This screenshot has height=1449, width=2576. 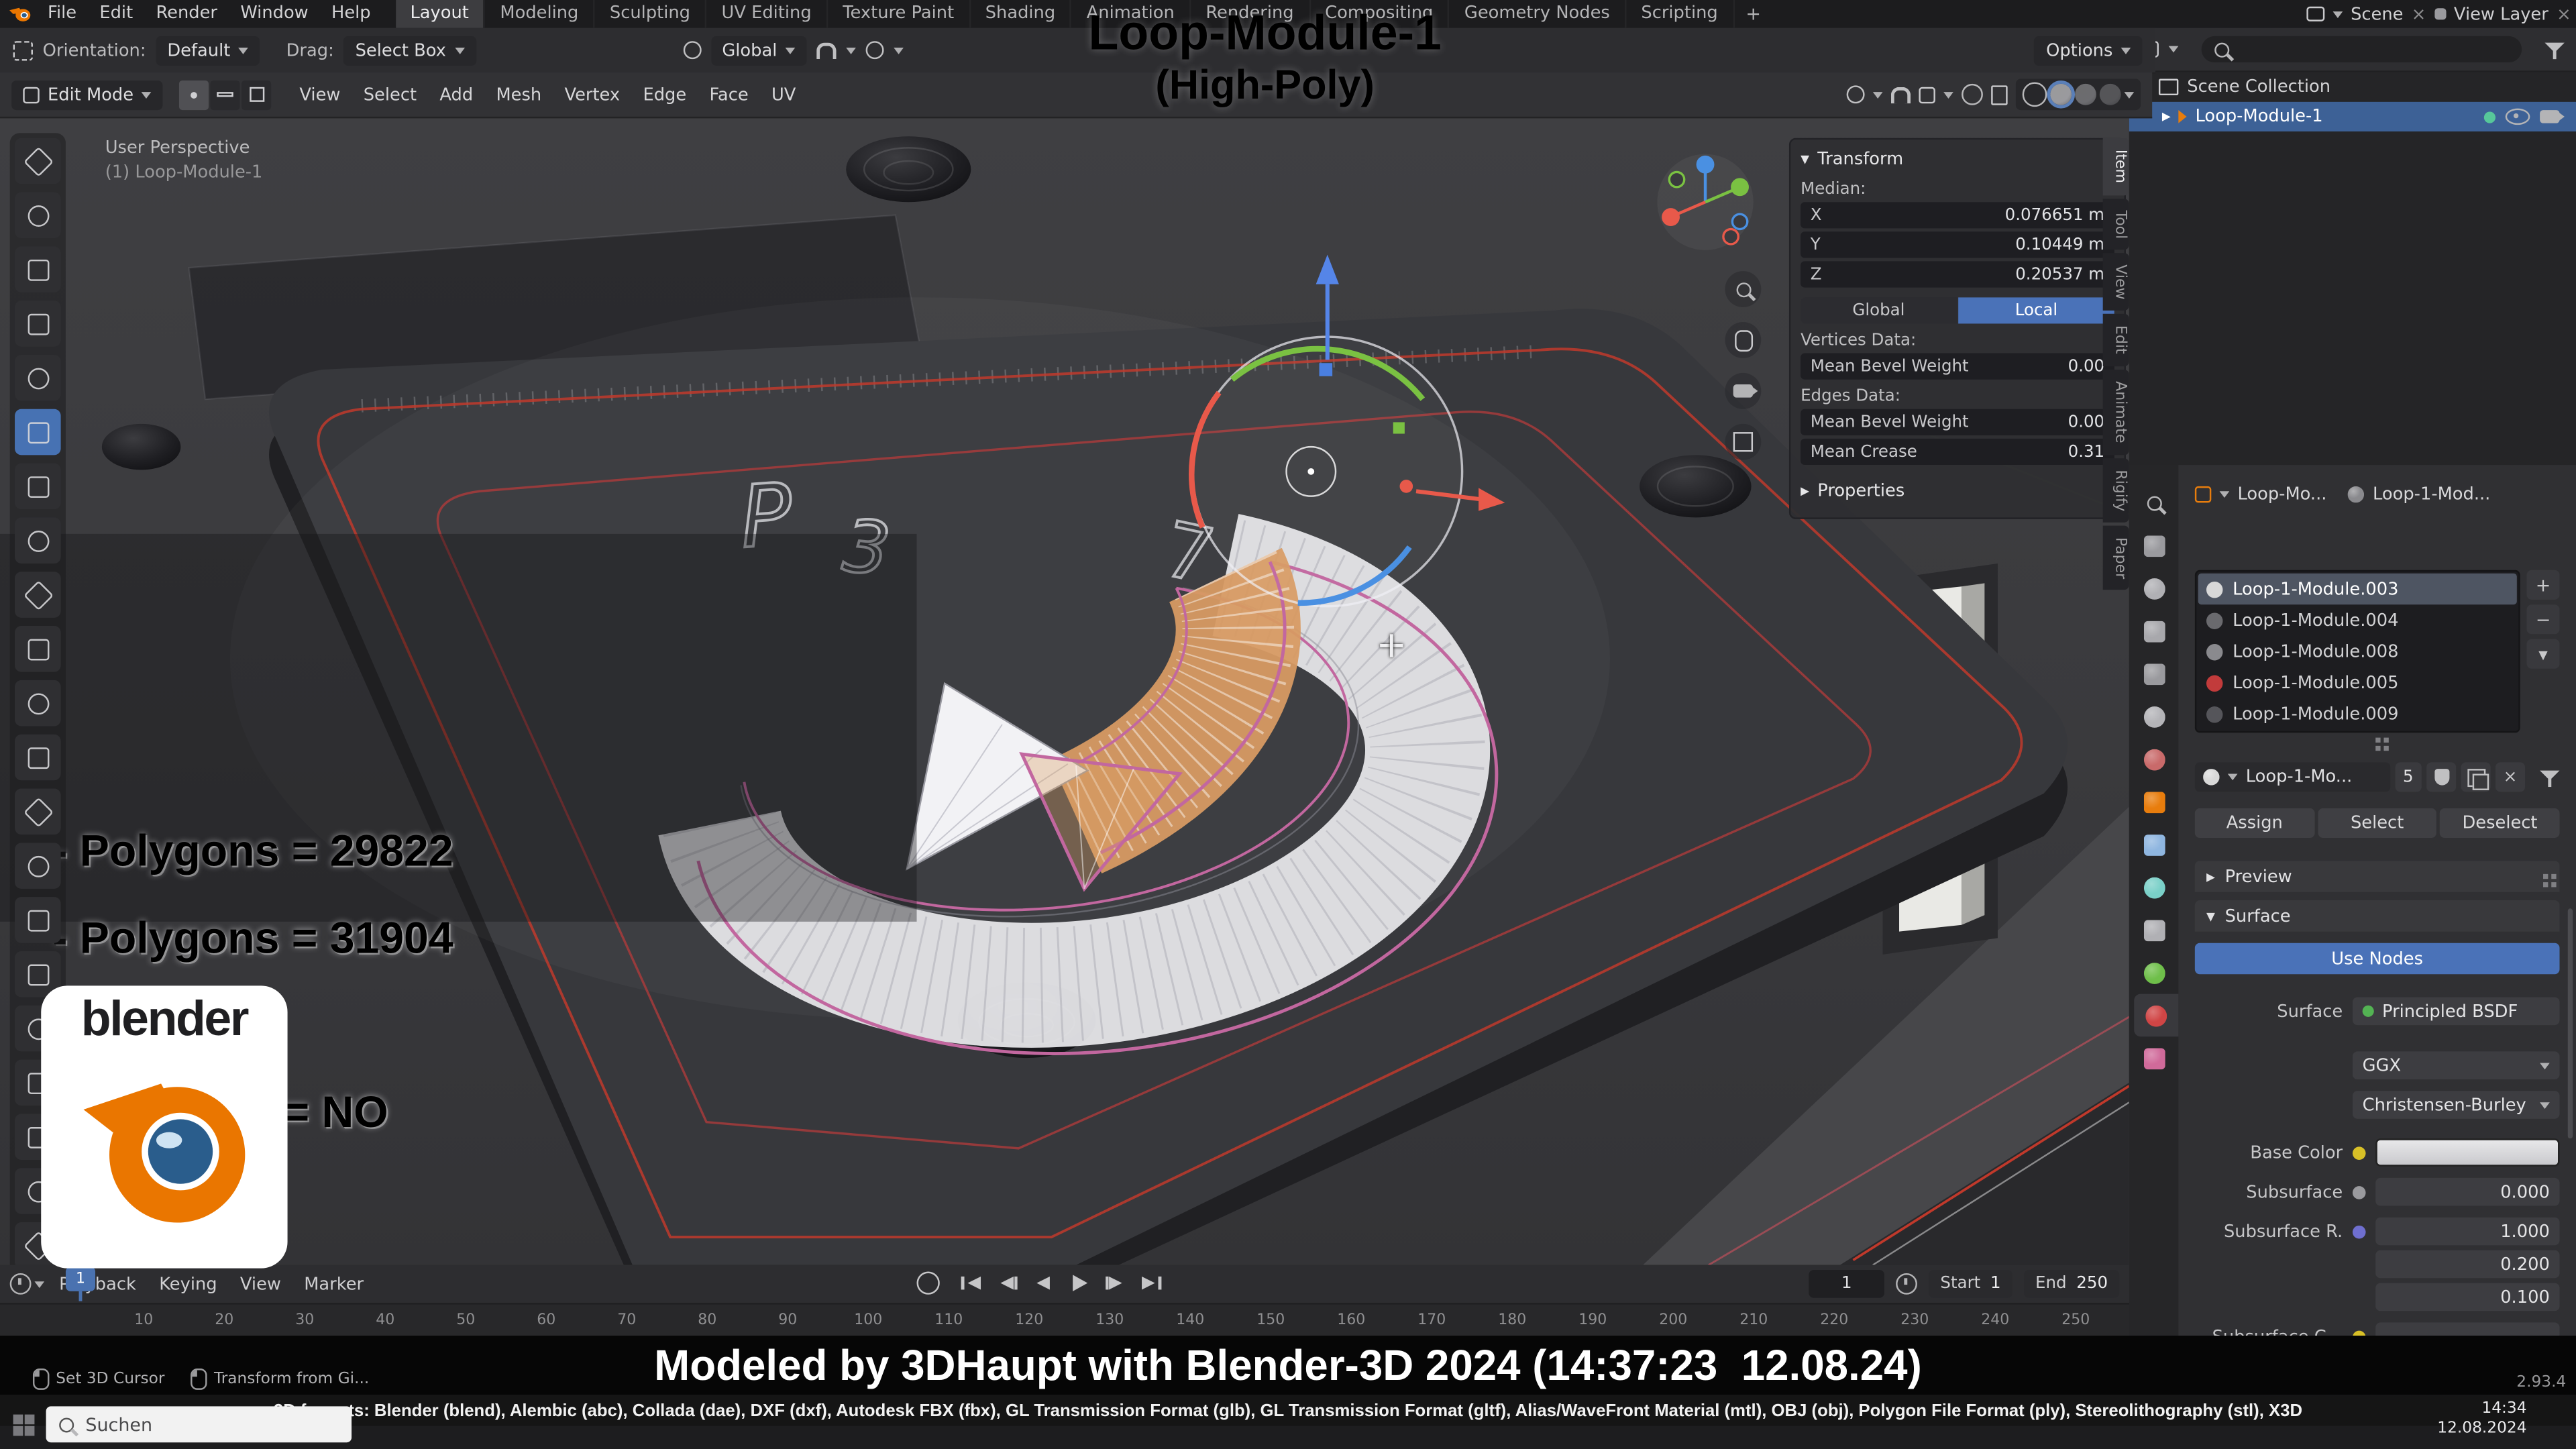 I want to click on use-nodes-button: Use Nodes, so click(x=2377, y=959).